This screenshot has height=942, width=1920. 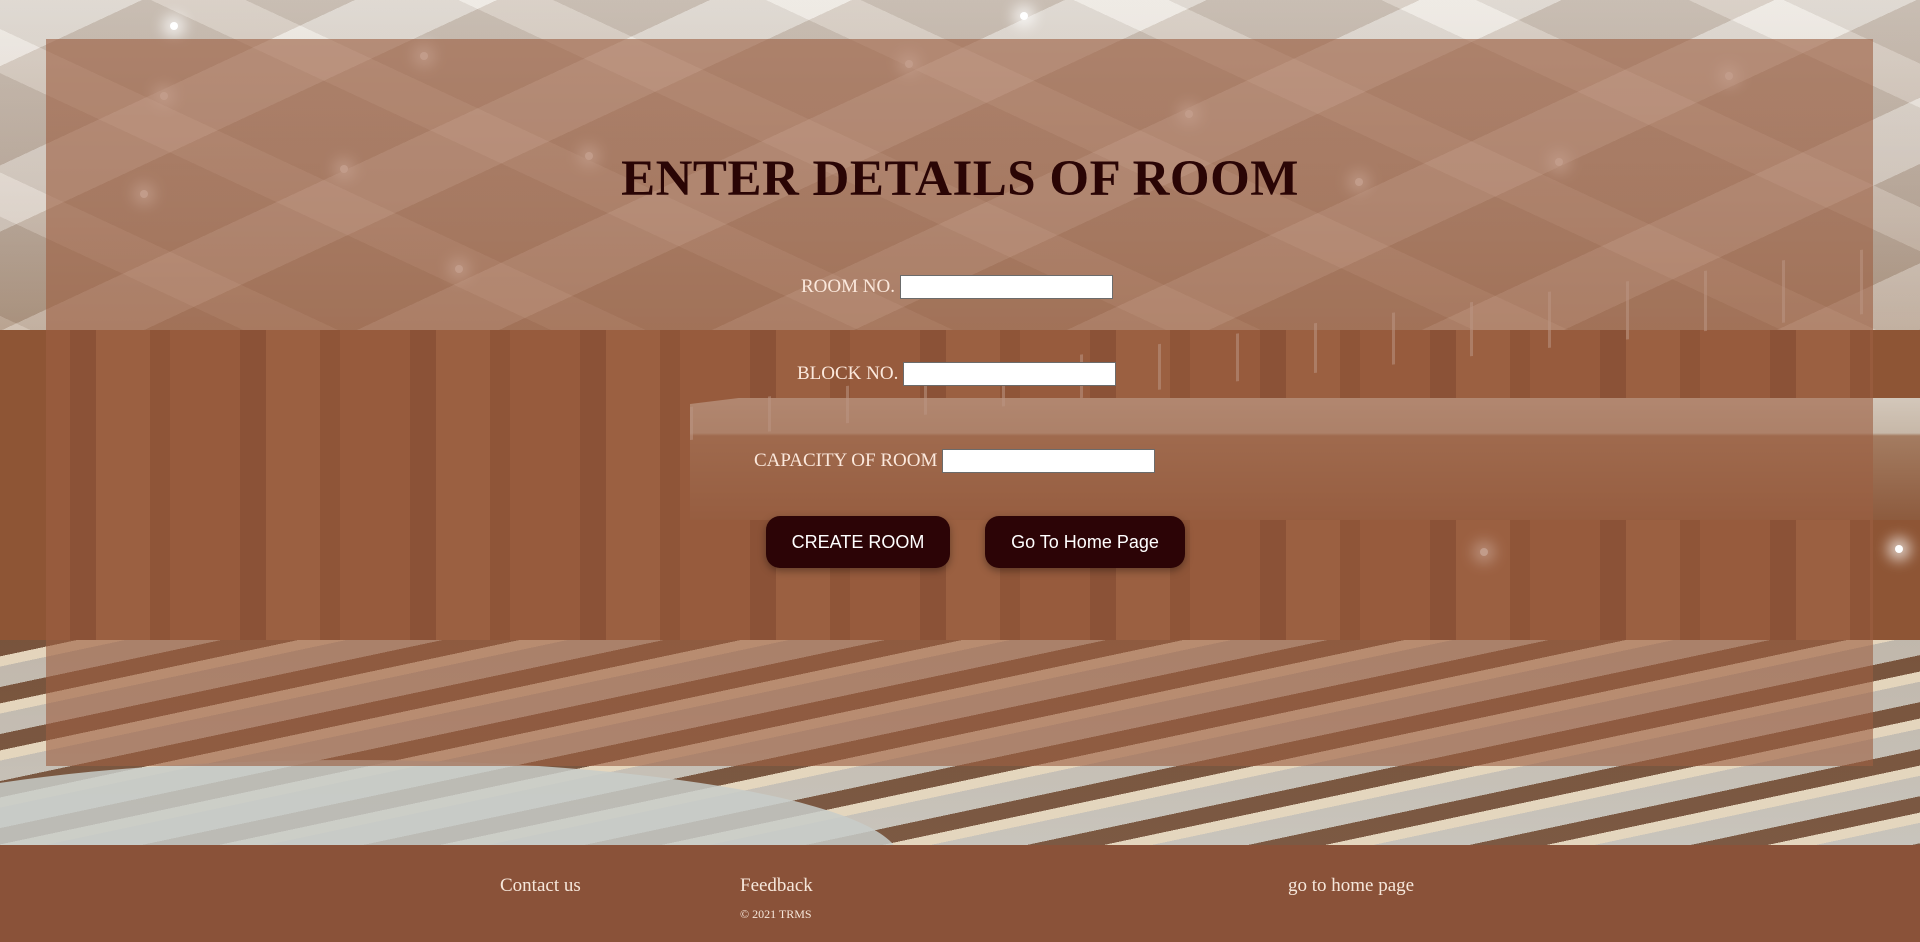 What do you see at coordinates (776, 886) in the screenshot?
I see `feedback-link: Feedback` at bounding box center [776, 886].